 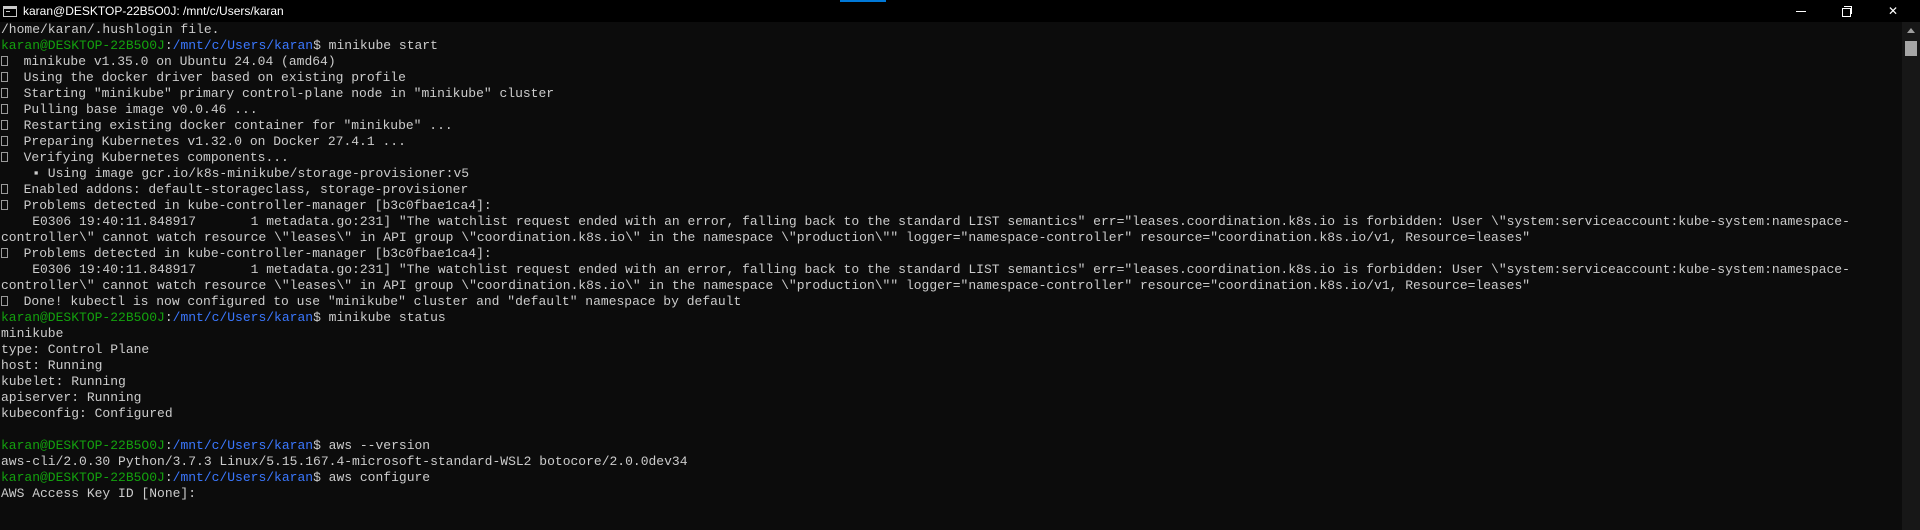 I want to click on output-line: minikube v1.35.0 on Ubuntu 24.04 (amd64), so click(x=951, y=62).